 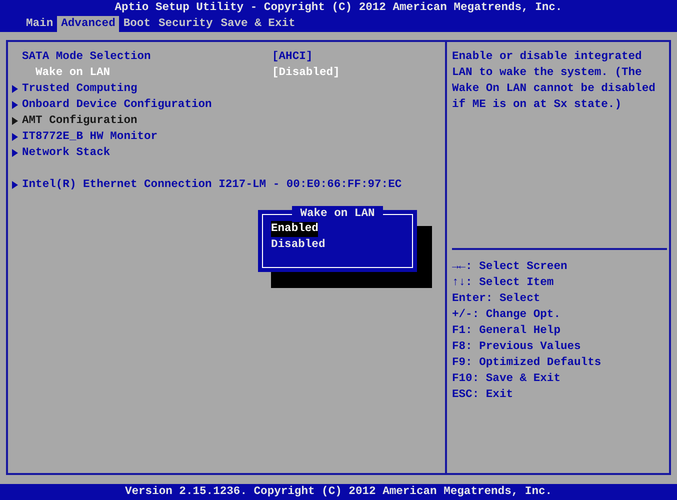 What do you see at coordinates (40, 24) in the screenshot?
I see `menu-tab: Main` at bounding box center [40, 24].